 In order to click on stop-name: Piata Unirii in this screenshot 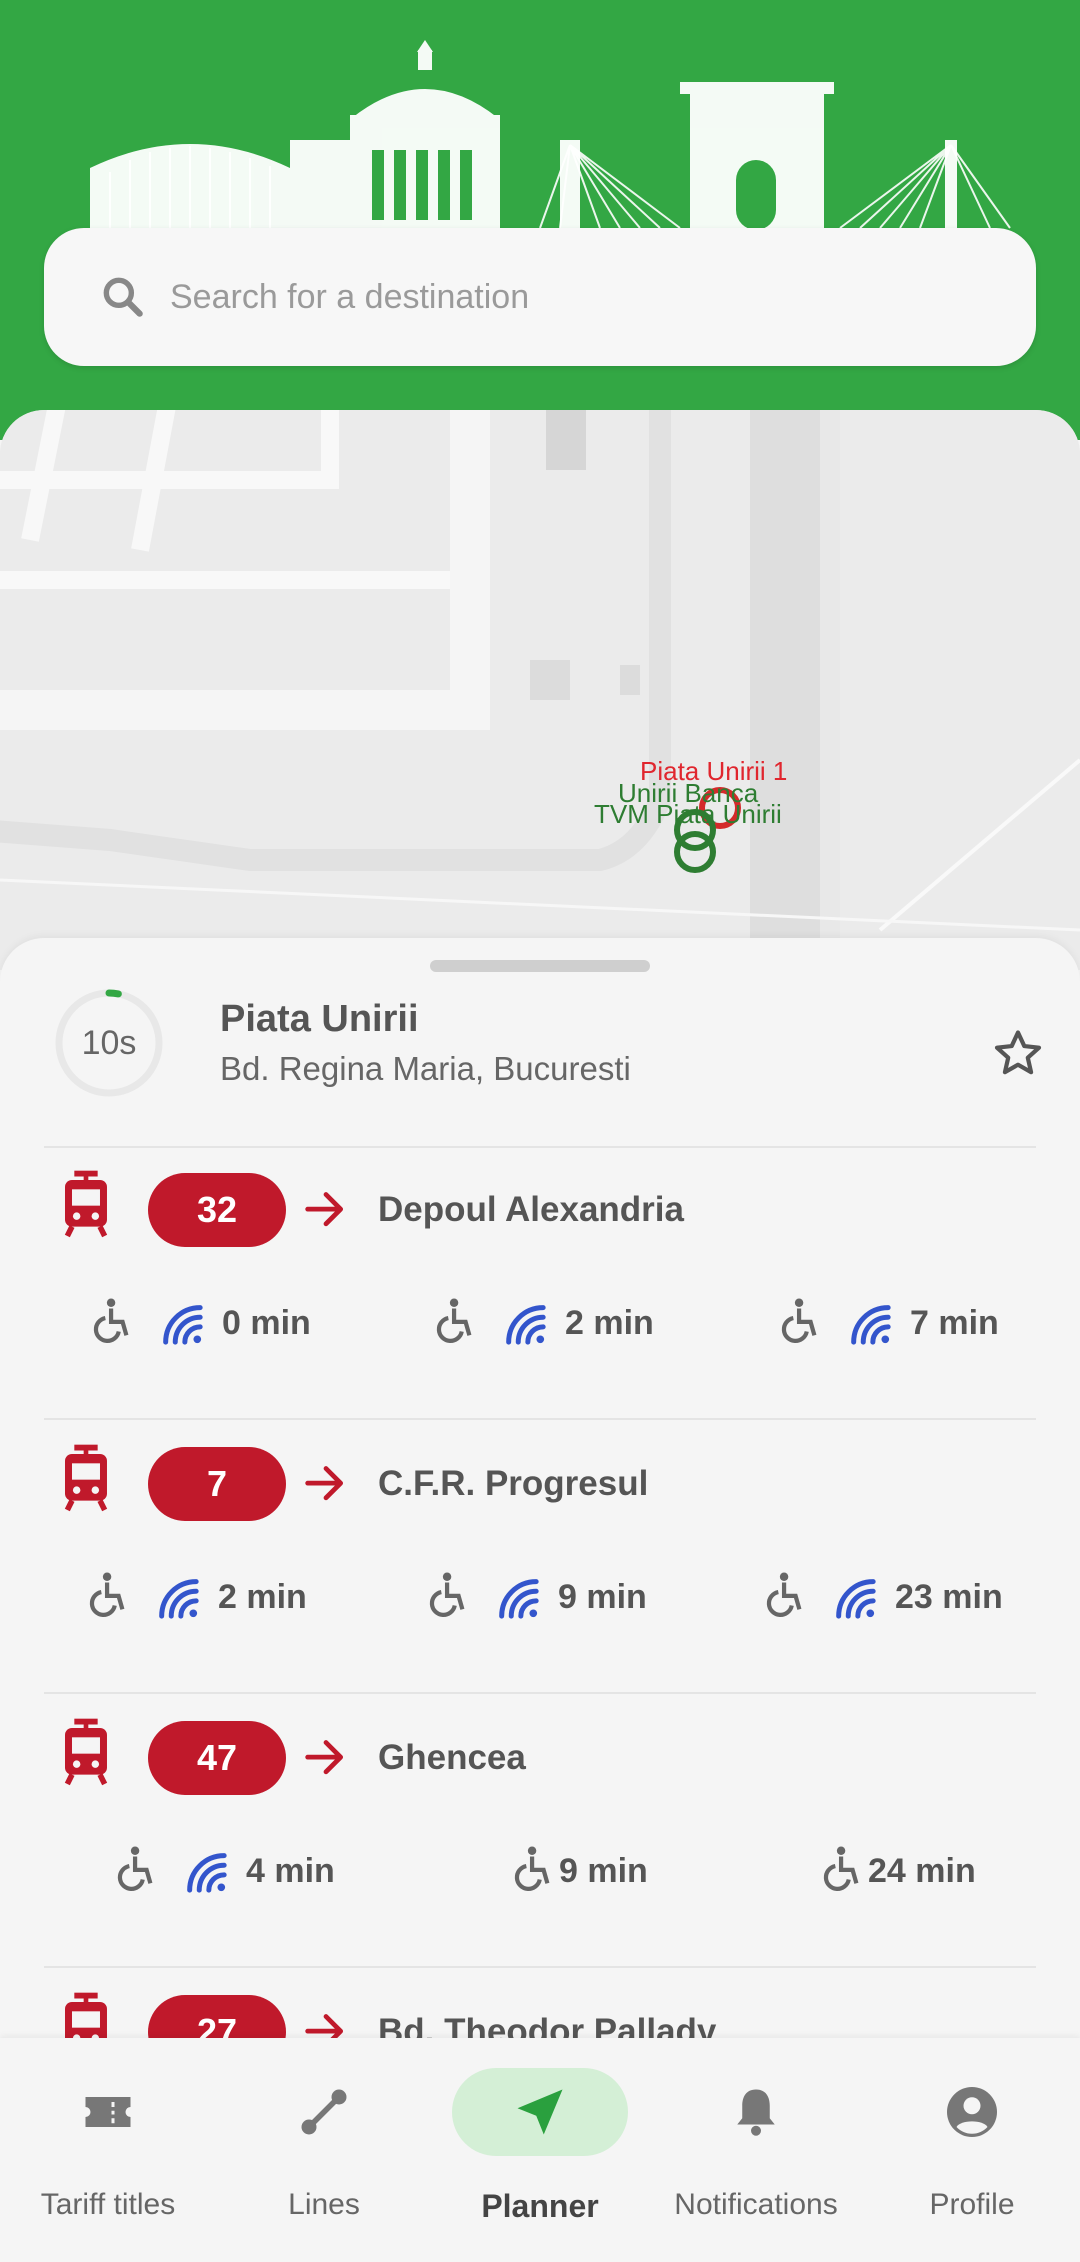, I will do `click(319, 1019)`.